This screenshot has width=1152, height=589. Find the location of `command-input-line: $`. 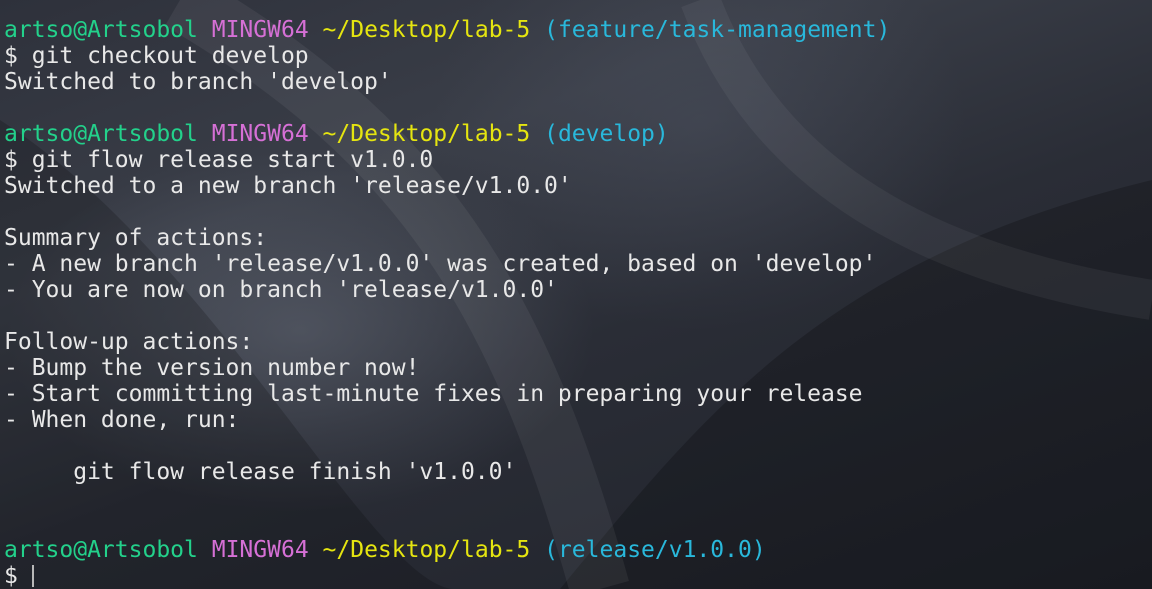

command-input-line: $ is located at coordinates (578, 576).